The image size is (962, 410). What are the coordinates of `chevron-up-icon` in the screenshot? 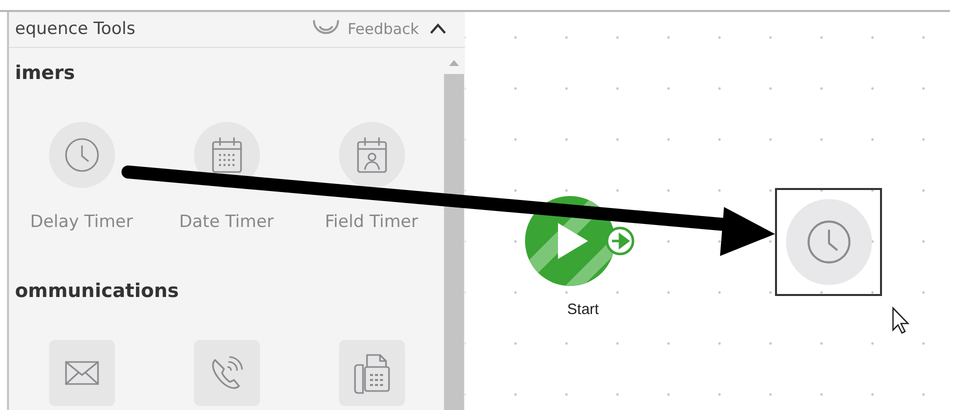 It's located at (438, 28).